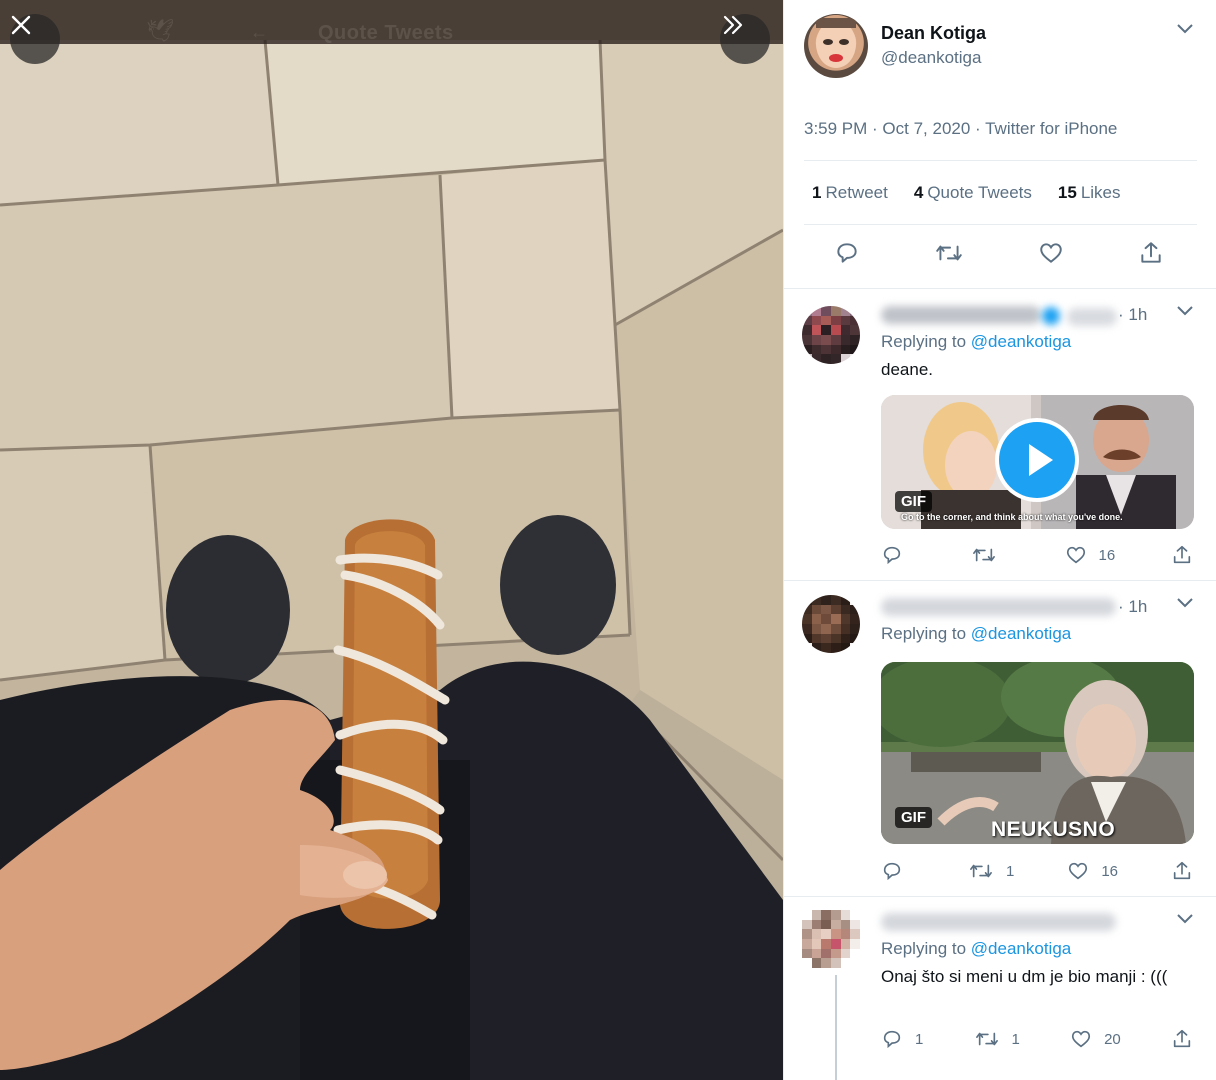 Image resolution: width=1216 pixels, height=1080 pixels. Describe the element at coordinates (999, 253) in the screenshot. I see `tweet-actions` at that location.